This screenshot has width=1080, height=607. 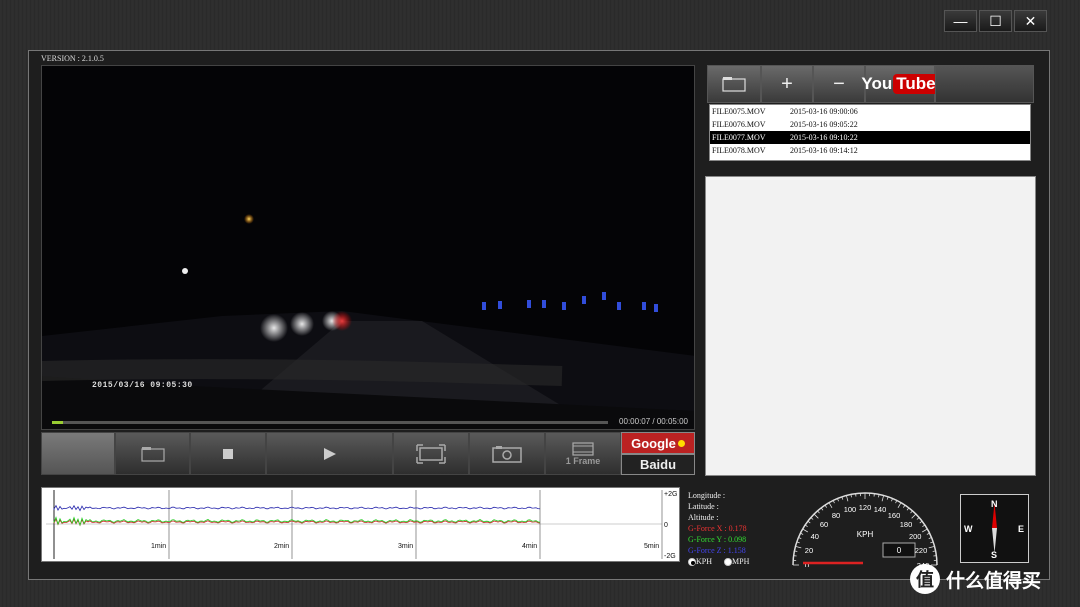 What do you see at coordinates (666, 525) in the screenshot?
I see `graph-y-label: 0` at bounding box center [666, 525].